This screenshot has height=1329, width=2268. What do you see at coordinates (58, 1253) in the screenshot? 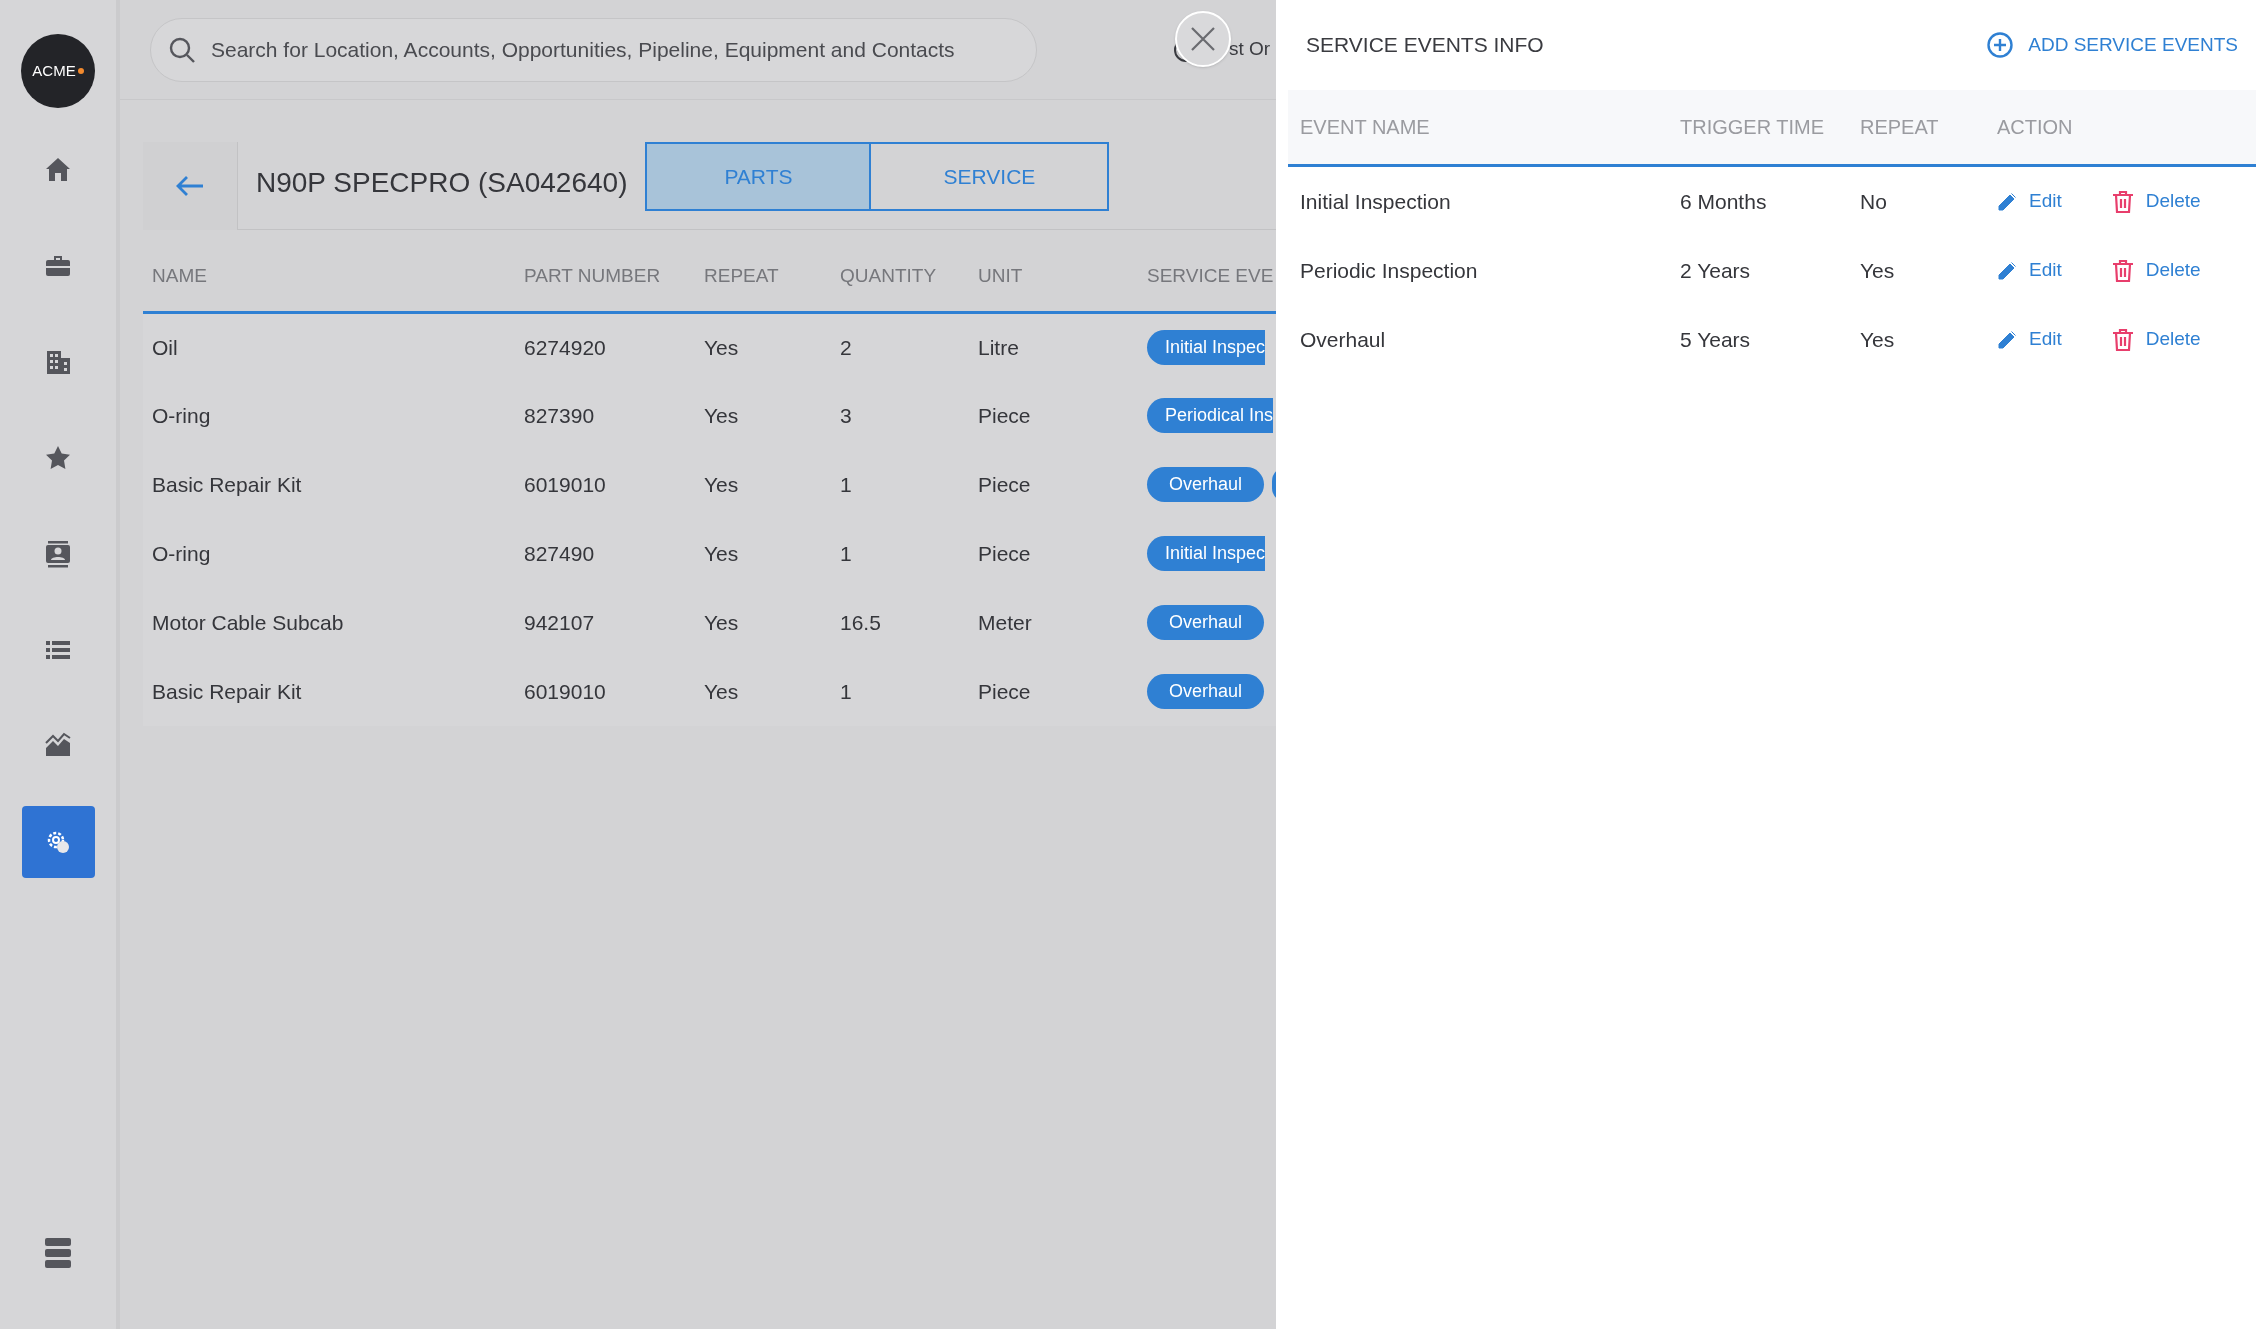
I see `menu-icon` at bounding box center [58, 1253].